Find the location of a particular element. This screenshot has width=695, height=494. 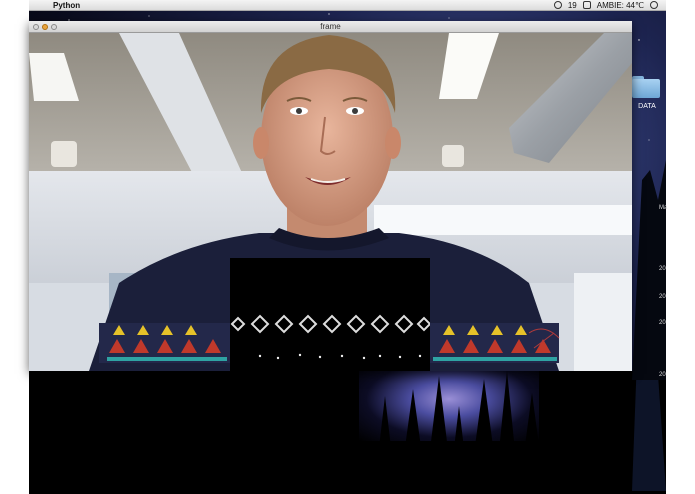

status-number: 19 is located at coordinates (572, 5).